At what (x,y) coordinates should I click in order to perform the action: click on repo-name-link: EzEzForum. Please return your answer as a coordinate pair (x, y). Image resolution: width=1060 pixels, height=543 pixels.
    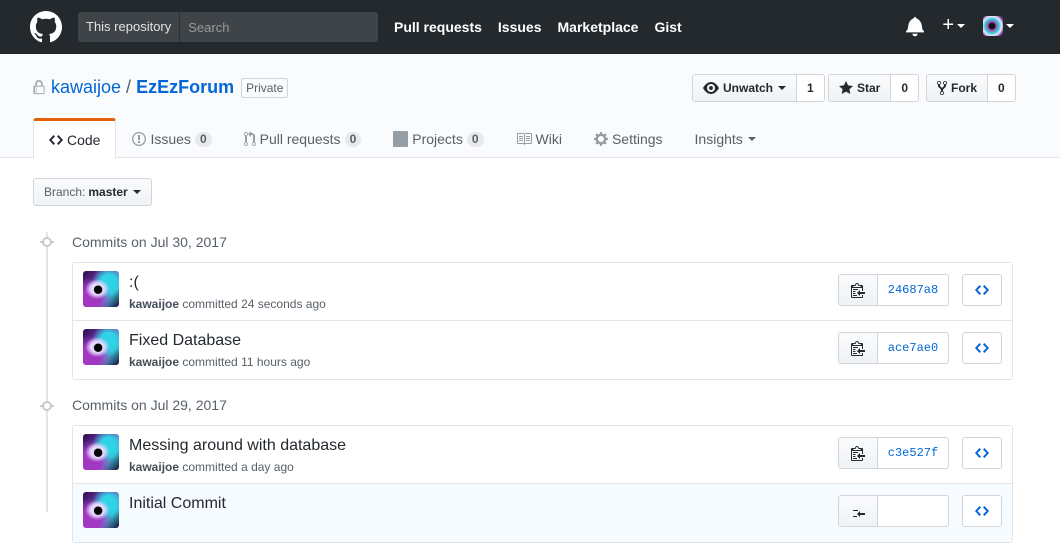
    Looking at the image, I should click on (185, 87).